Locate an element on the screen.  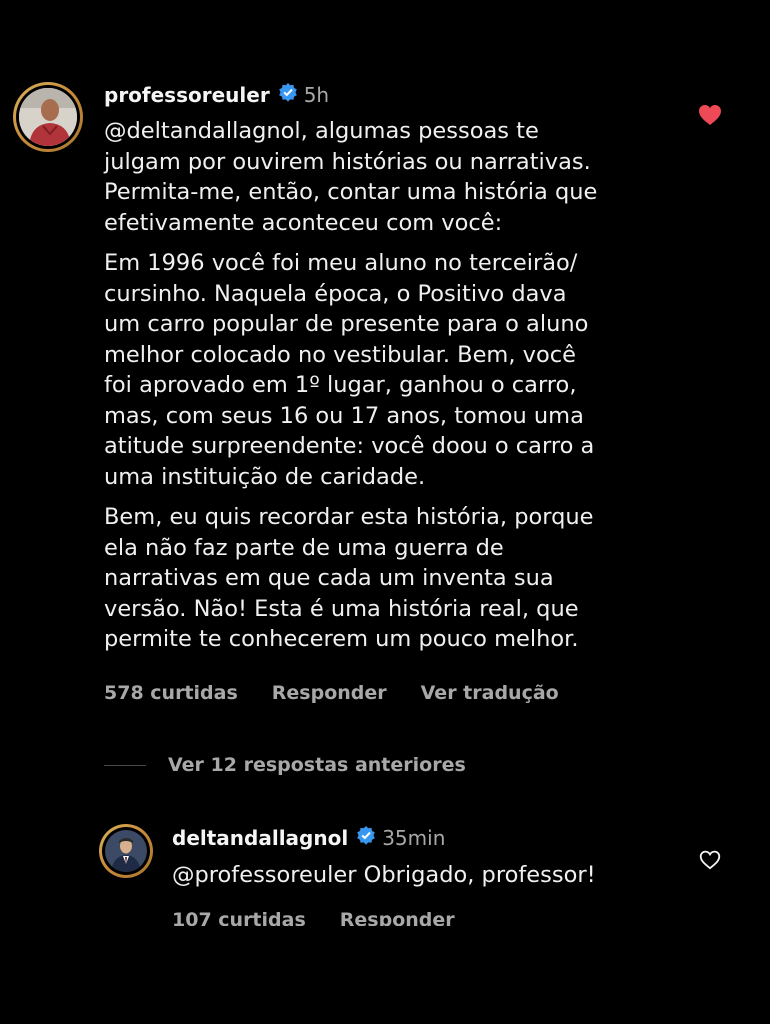
view-replies-toggle: Ver 12 respostas anteriores is located at coordinates (285, 765).